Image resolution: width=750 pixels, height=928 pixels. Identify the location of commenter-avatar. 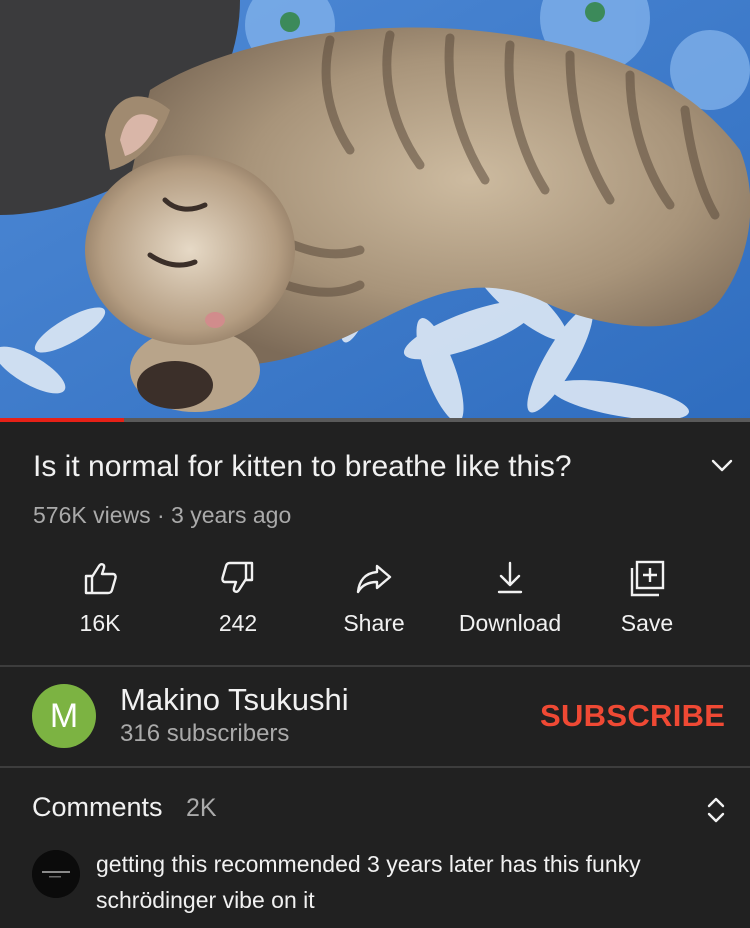
(56, 874).